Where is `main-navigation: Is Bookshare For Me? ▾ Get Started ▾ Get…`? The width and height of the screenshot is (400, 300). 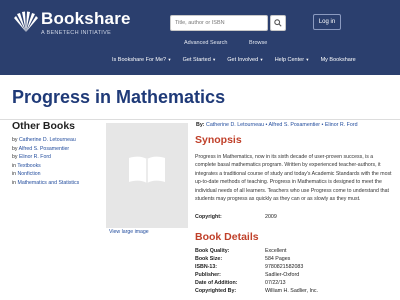
main-navigation: Is Bookshare For Me? ▾ Get Started ▾ Get… is located at coordinates (234, 60).